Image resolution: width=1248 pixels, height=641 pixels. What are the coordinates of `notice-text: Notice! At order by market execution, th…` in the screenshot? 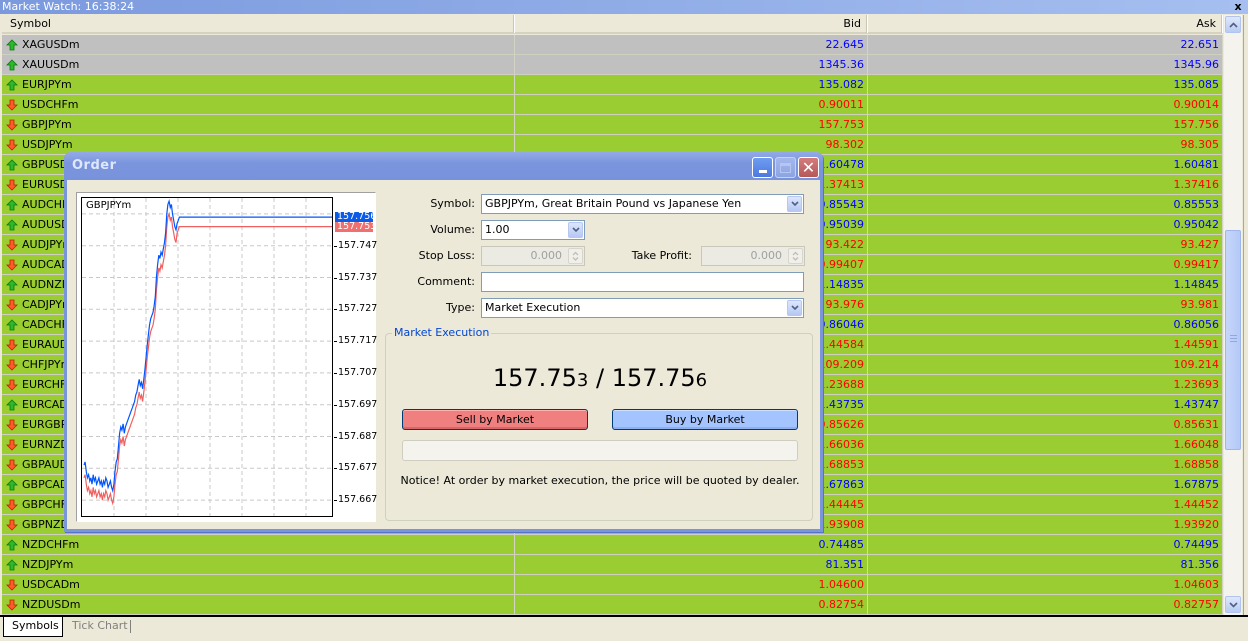 It's located at (600, 480).